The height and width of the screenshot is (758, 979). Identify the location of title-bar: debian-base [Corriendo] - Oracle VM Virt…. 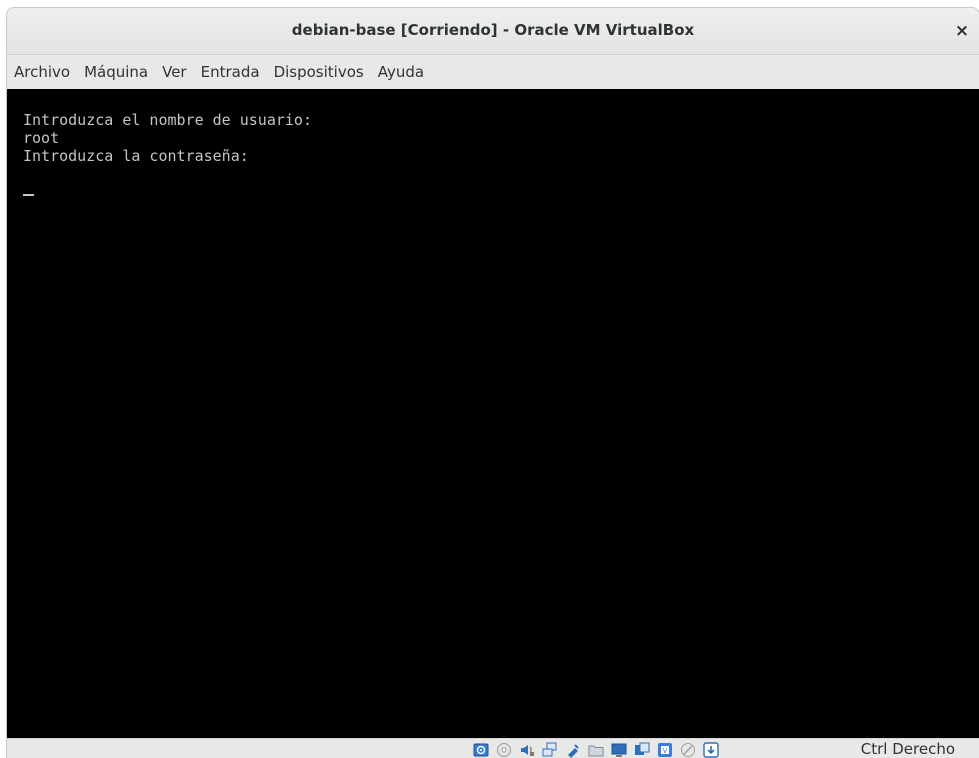
(493, 31).